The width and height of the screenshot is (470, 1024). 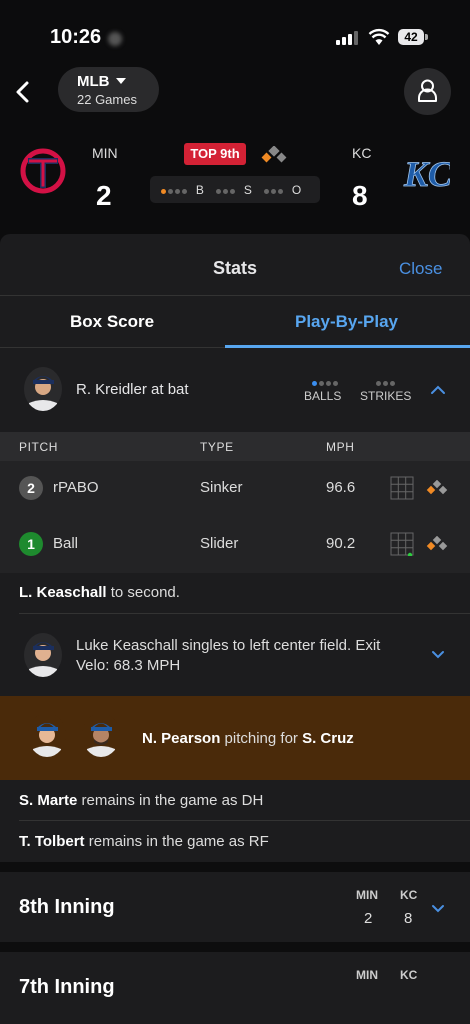 What do you see at coordinates (248, 738) in the screenshot?
I see `pitching-change-text: N. Pearson pitching for S. Cruz` at bounding box center [248, 738].